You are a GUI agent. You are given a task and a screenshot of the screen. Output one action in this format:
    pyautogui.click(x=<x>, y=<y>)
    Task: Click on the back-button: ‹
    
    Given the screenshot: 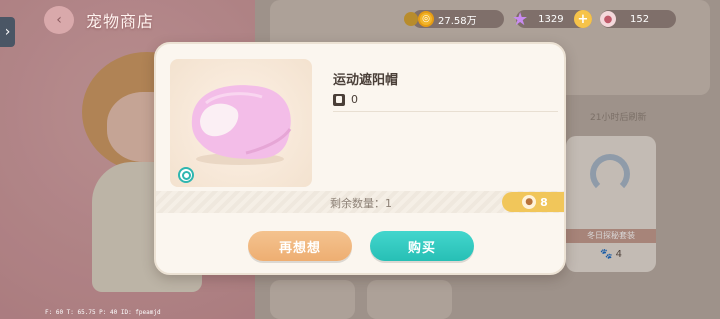 What is the action you would take?
    pyautogui.click(x=59, y=20)
    